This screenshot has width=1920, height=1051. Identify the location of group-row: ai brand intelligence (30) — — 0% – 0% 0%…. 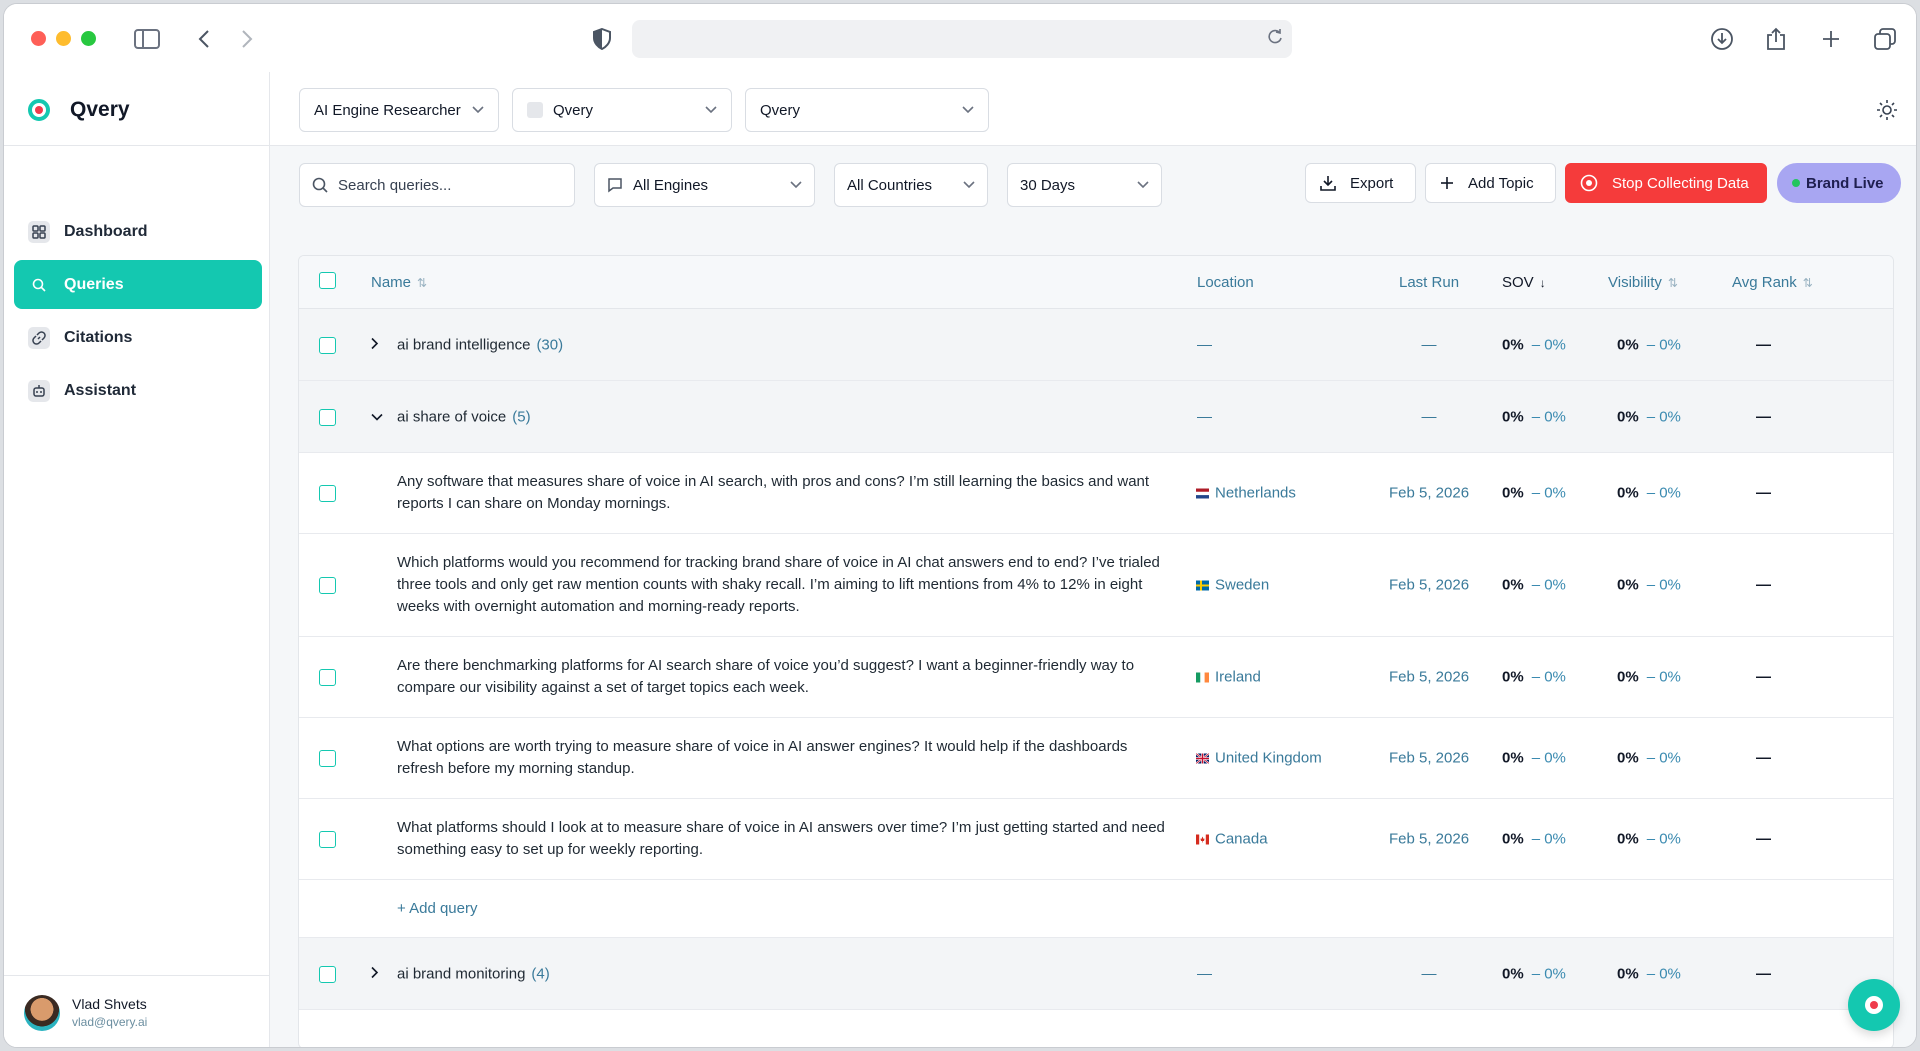
(1096, 345).